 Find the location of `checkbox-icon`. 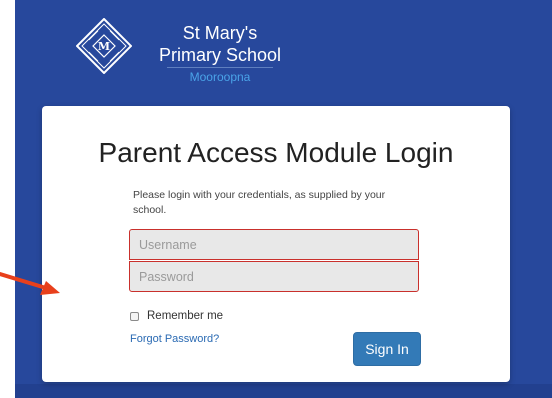

checkbox-icon is located at coordinates (134, 316).